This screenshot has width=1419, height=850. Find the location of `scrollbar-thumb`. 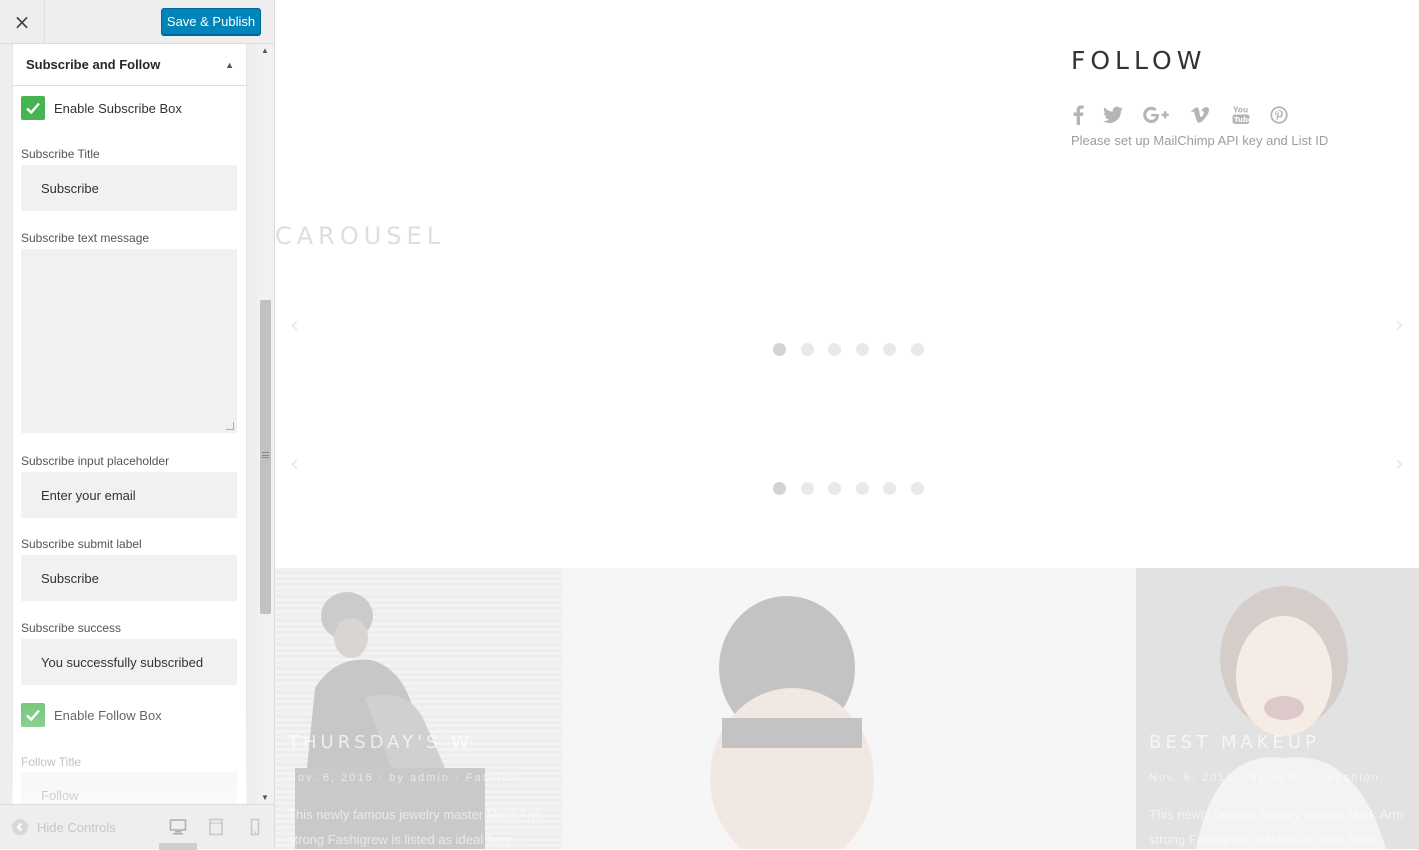

scrollbar-thumb is located at coordinates (265, 457).